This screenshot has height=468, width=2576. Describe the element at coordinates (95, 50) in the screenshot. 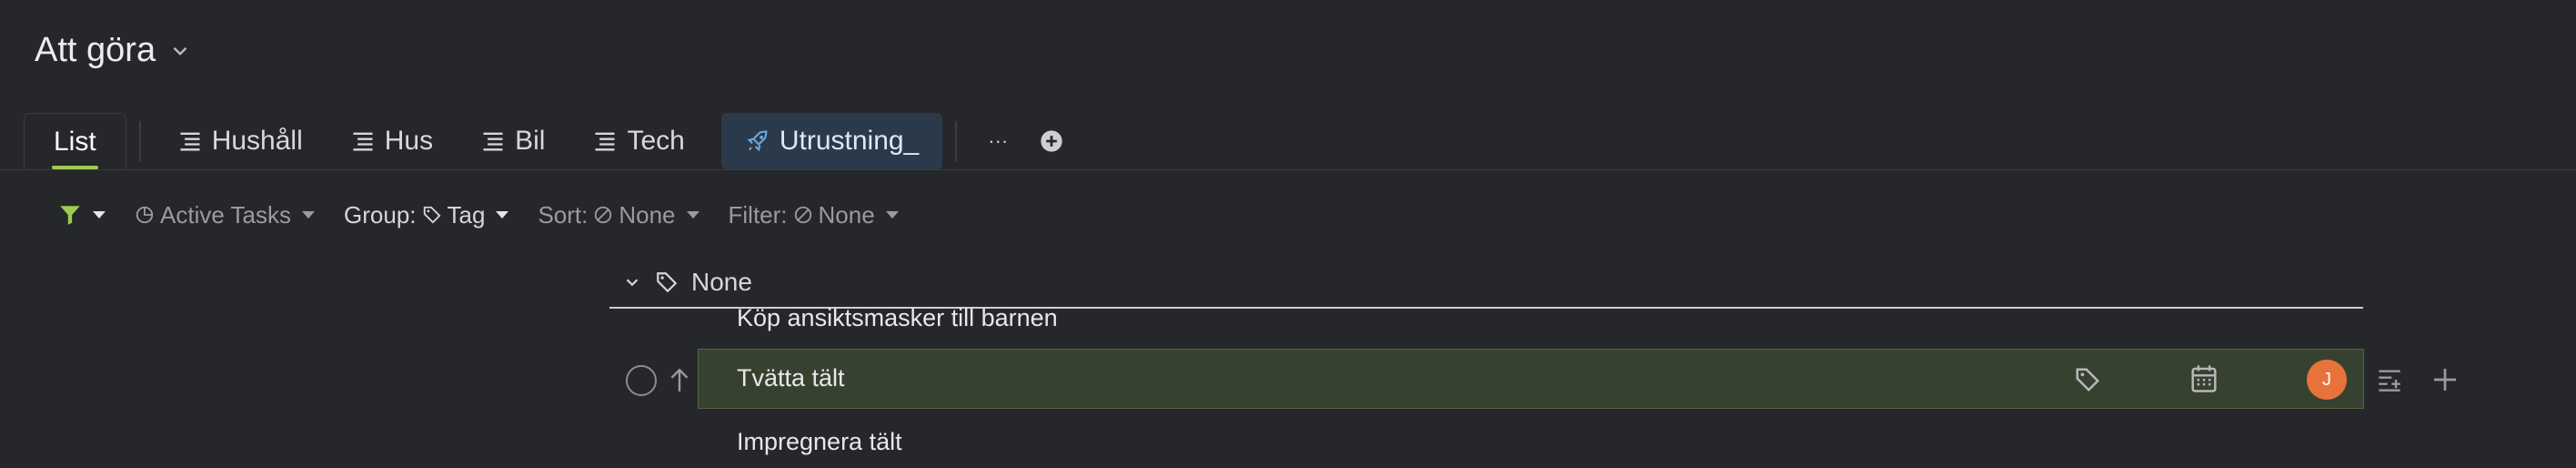

I see `page-title-text: Att göra` at that location.